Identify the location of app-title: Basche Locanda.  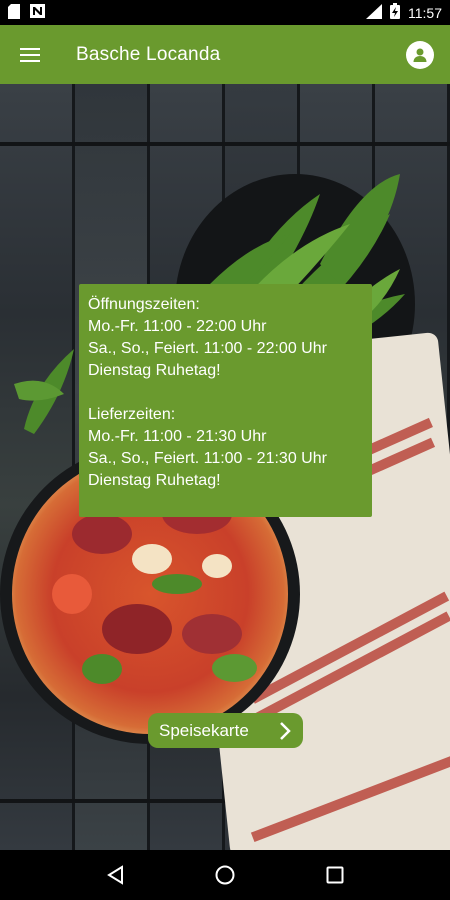
(148, 54).